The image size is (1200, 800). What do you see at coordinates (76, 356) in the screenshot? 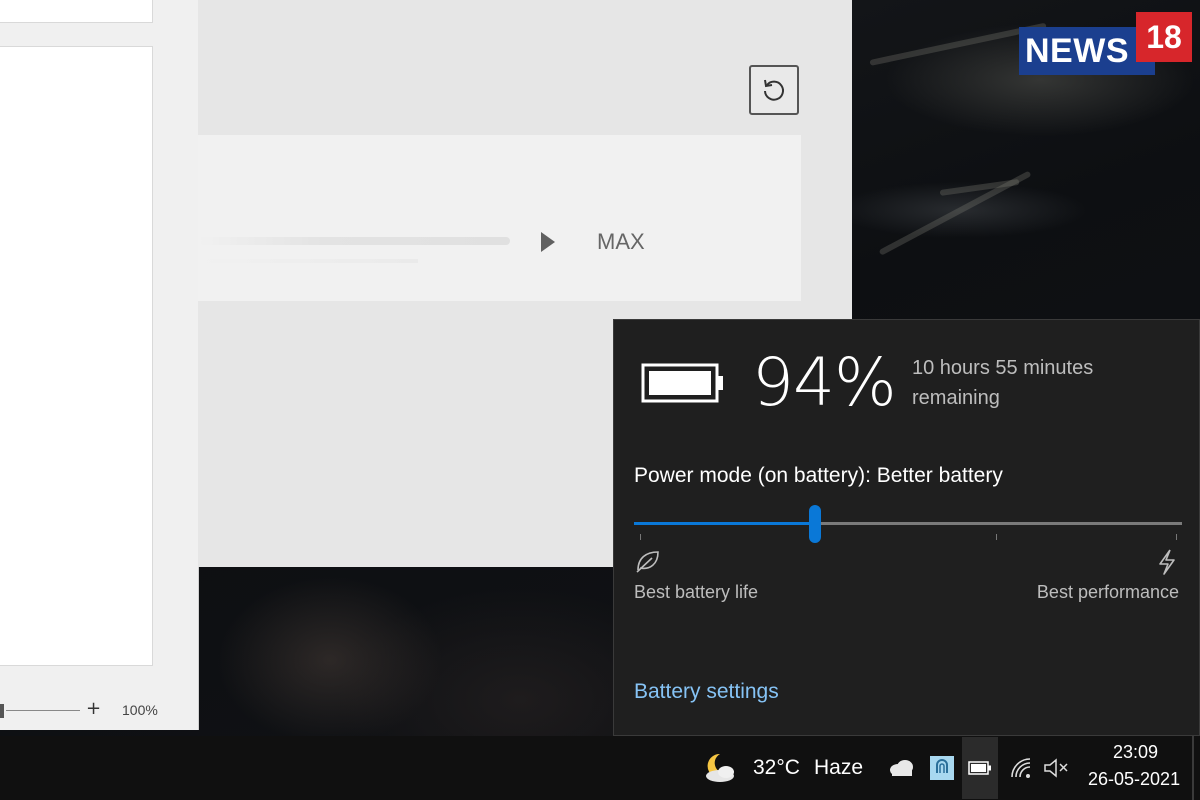
I see `document-page` at bounding box center [76, 356].